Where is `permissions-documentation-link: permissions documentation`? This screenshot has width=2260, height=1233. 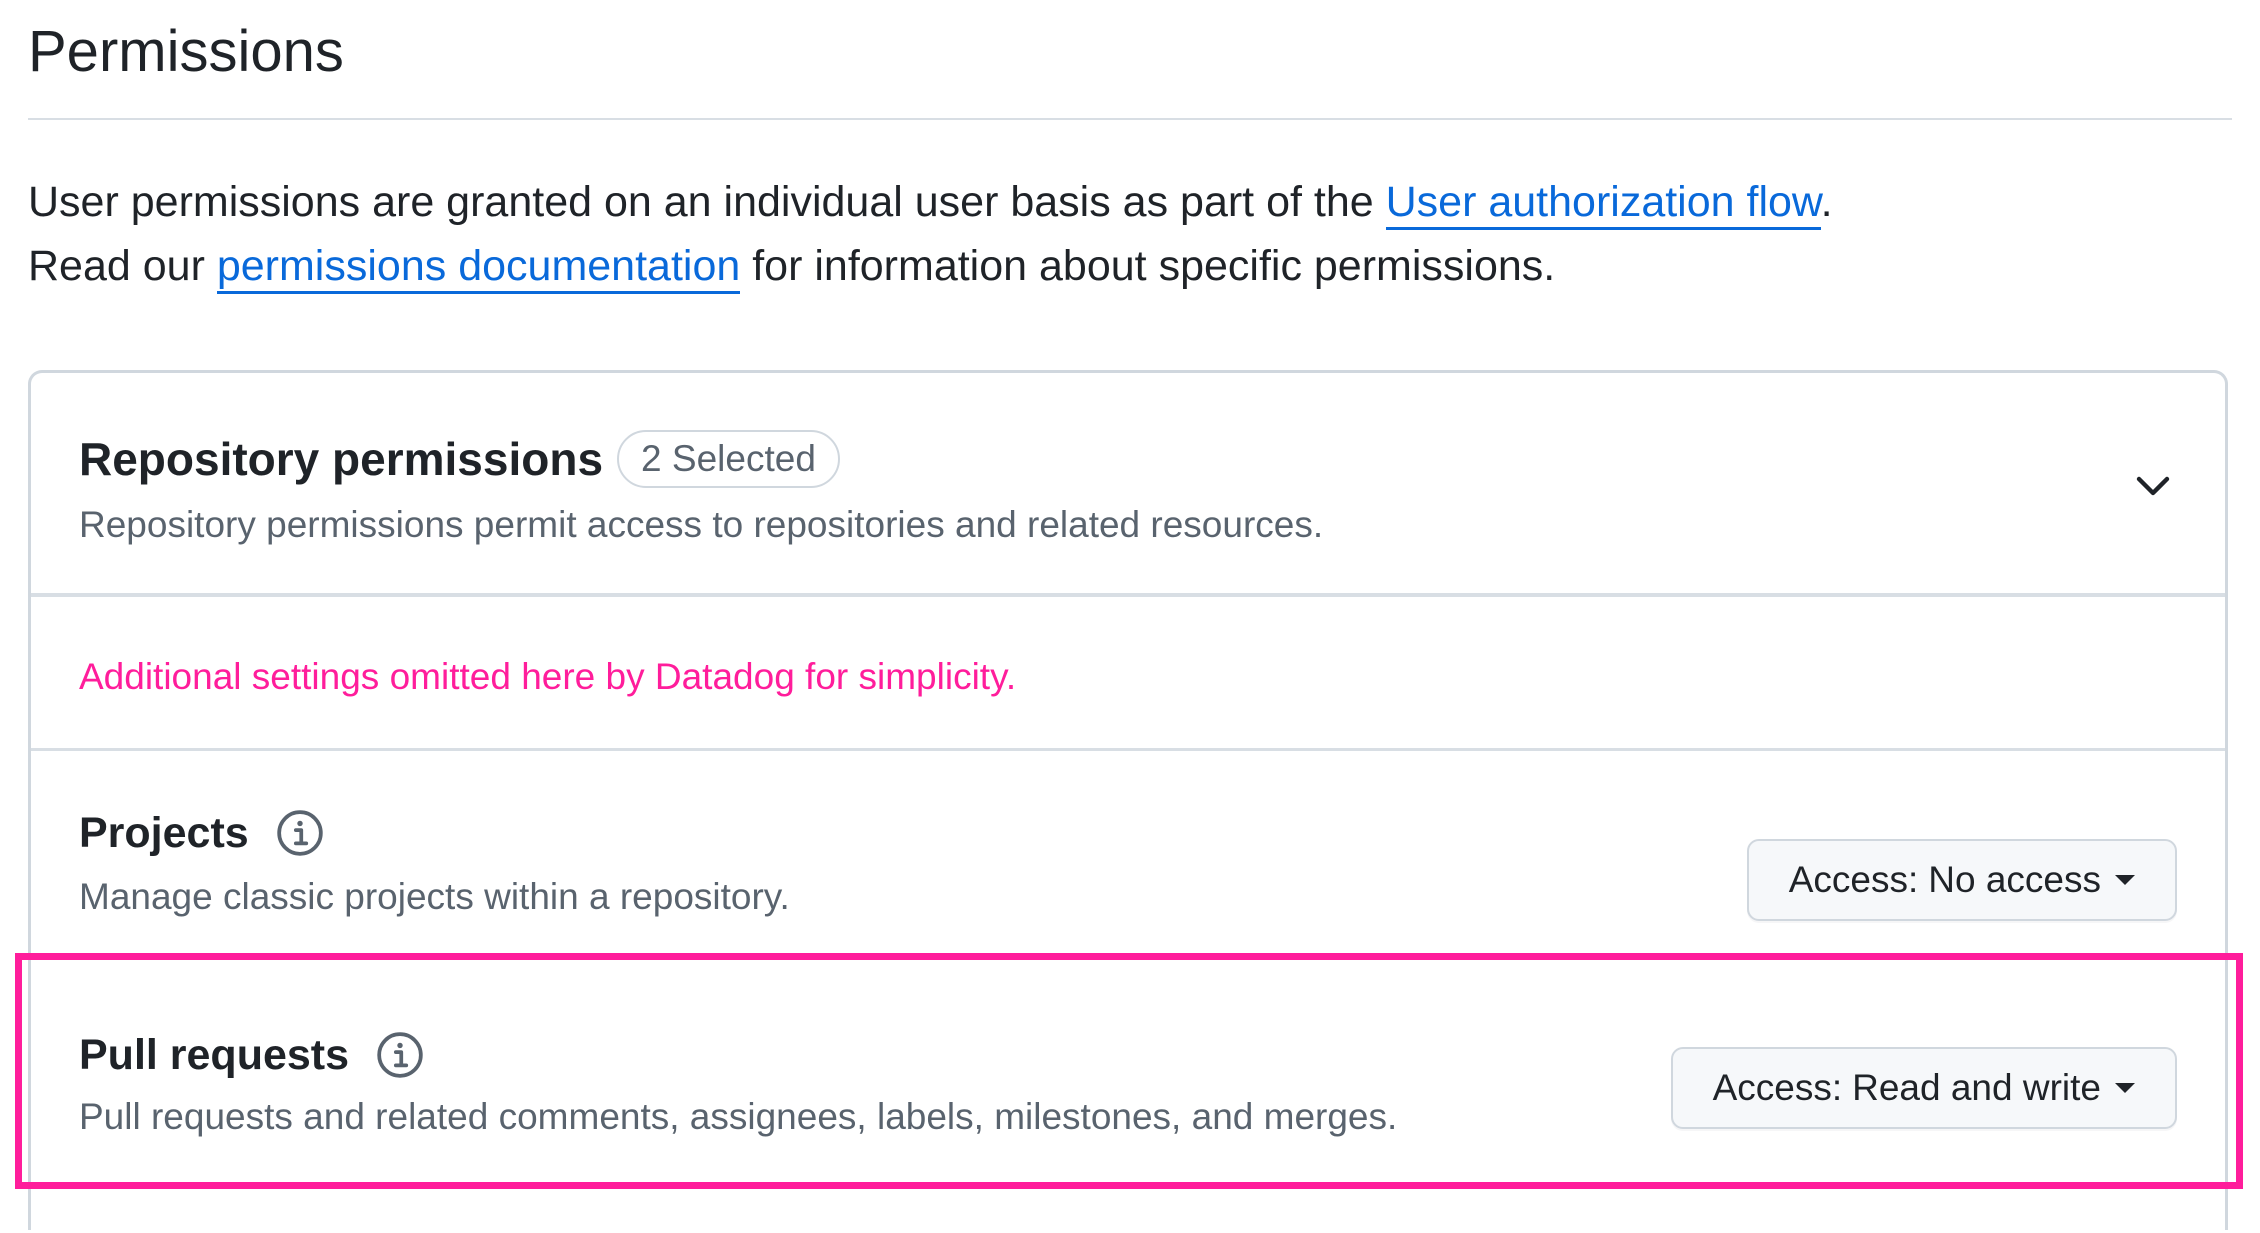 permissions-documentation-link: permissions documentation is located at coordinates (478, 268).